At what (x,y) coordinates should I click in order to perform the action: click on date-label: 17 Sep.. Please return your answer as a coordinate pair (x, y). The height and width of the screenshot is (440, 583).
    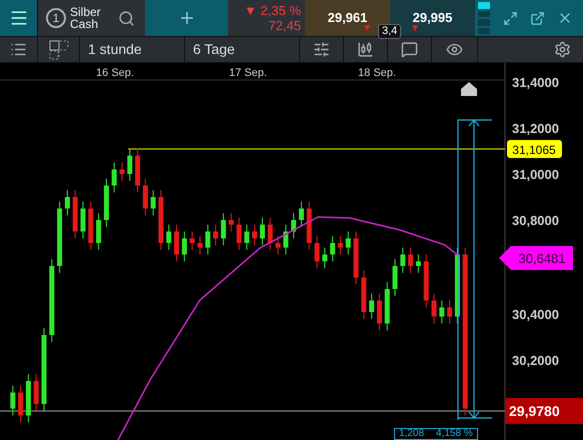
    Looking at the image, I should click on (248, 73).